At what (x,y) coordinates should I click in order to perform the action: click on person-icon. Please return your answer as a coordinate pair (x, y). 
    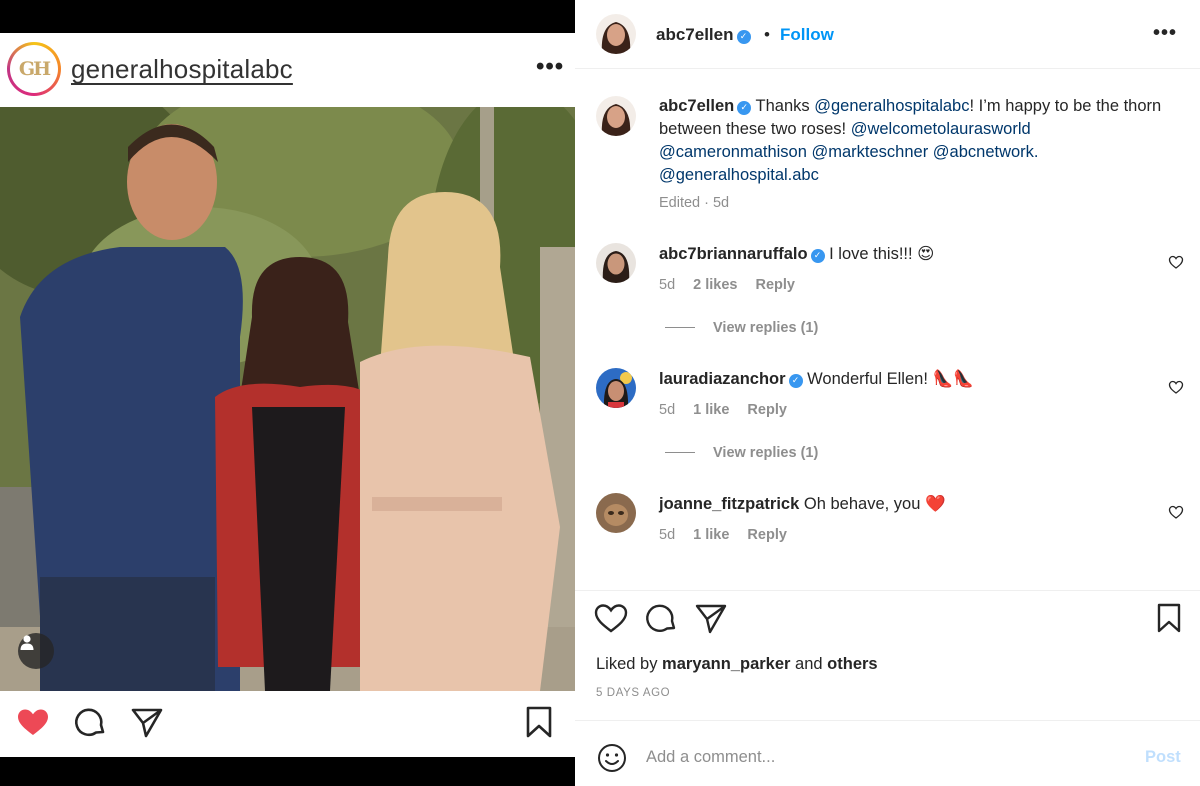
    Looking at the image, I should click on (27, 642).